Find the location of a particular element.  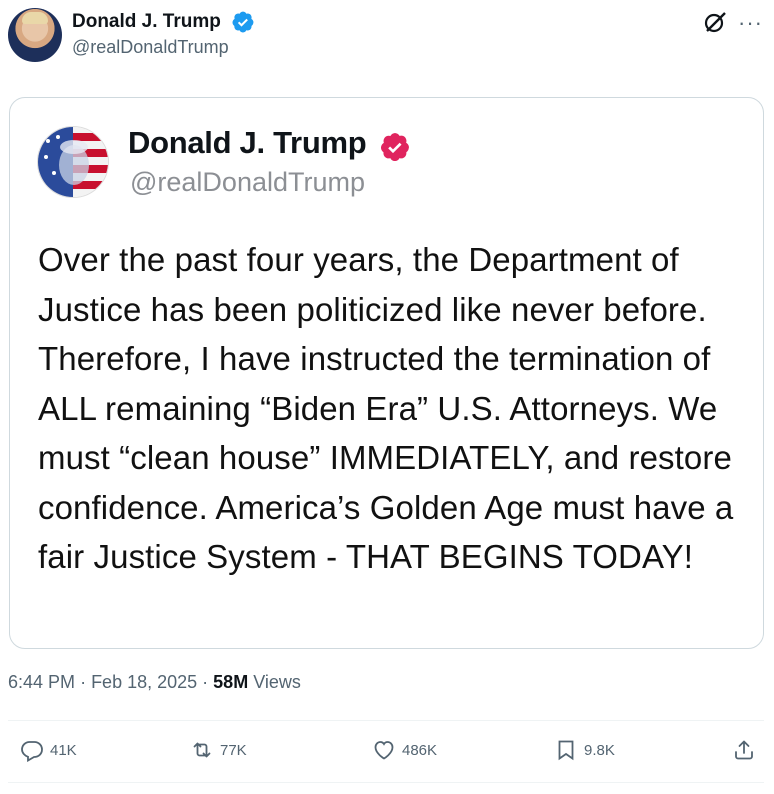

post-meta: 6:44 PM · Feb 18, 2025 · 58M Views is located at coordinates (154, 682).